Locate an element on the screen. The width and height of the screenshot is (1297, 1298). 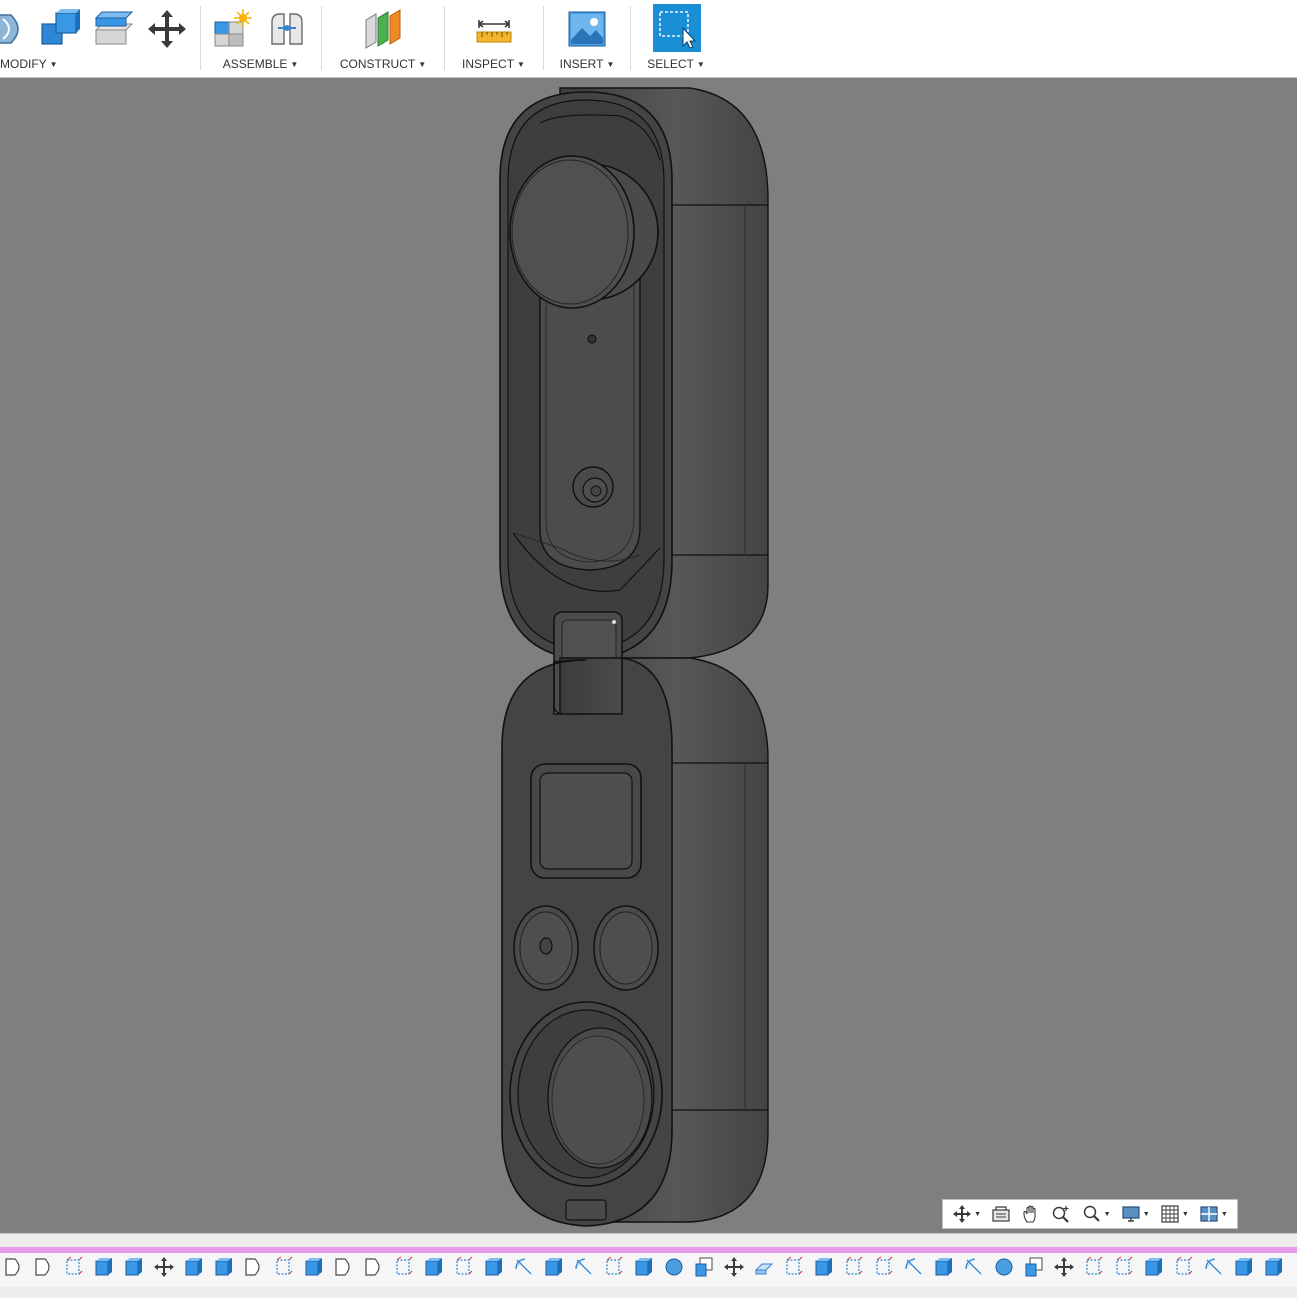
inspect-menu-label: INSPECT is located at coordinates (488, 64).